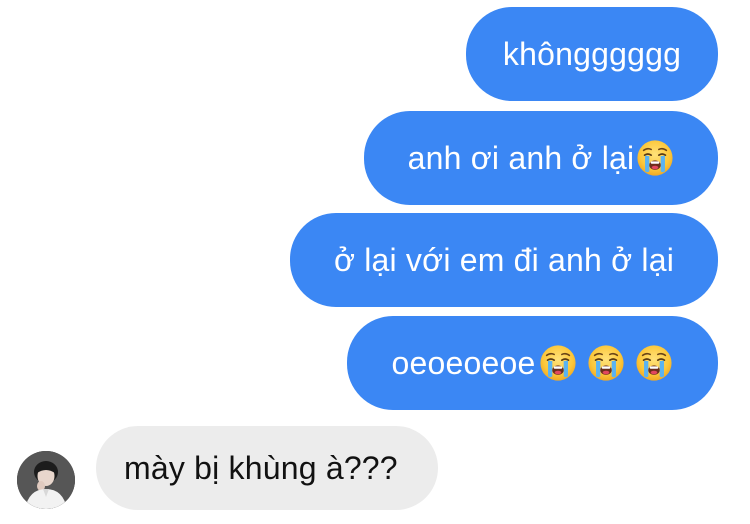  I want to click on message-bubble-outgoing: anh ơi anh ở lại, so click(541, 158).